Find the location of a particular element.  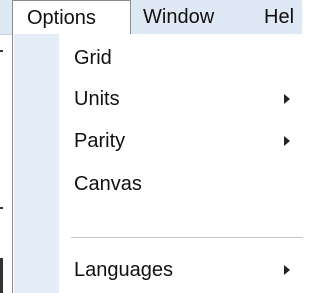

menu-item-languages: Languages is located at coordinates (181, 270).